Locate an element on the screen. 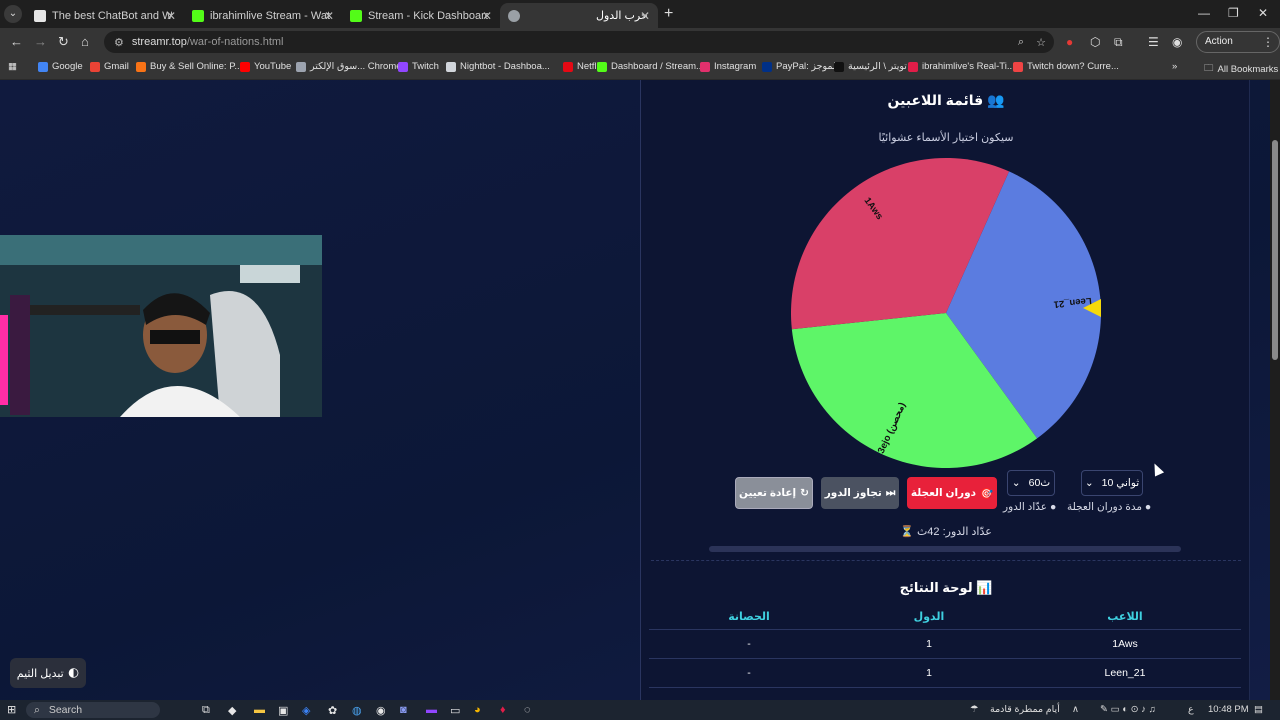 Image resolution: width=1280 pixels, height=720 pixels. url-path: /war-of-nations.html is located at coordinates (235, 42).